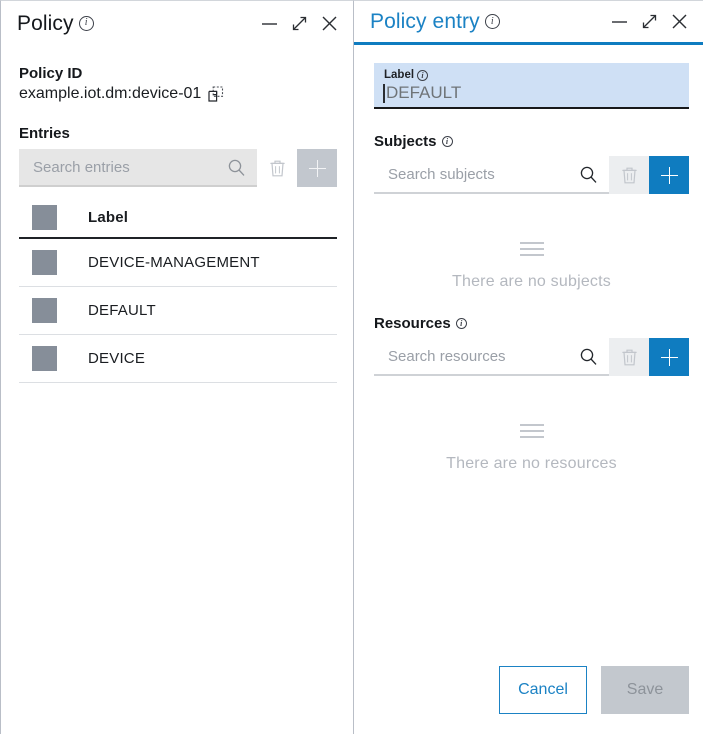 The height and width of the screenshot is (734, 703). I want to click on policy-entry-title-group: Policy entry i, so click(490, 21).